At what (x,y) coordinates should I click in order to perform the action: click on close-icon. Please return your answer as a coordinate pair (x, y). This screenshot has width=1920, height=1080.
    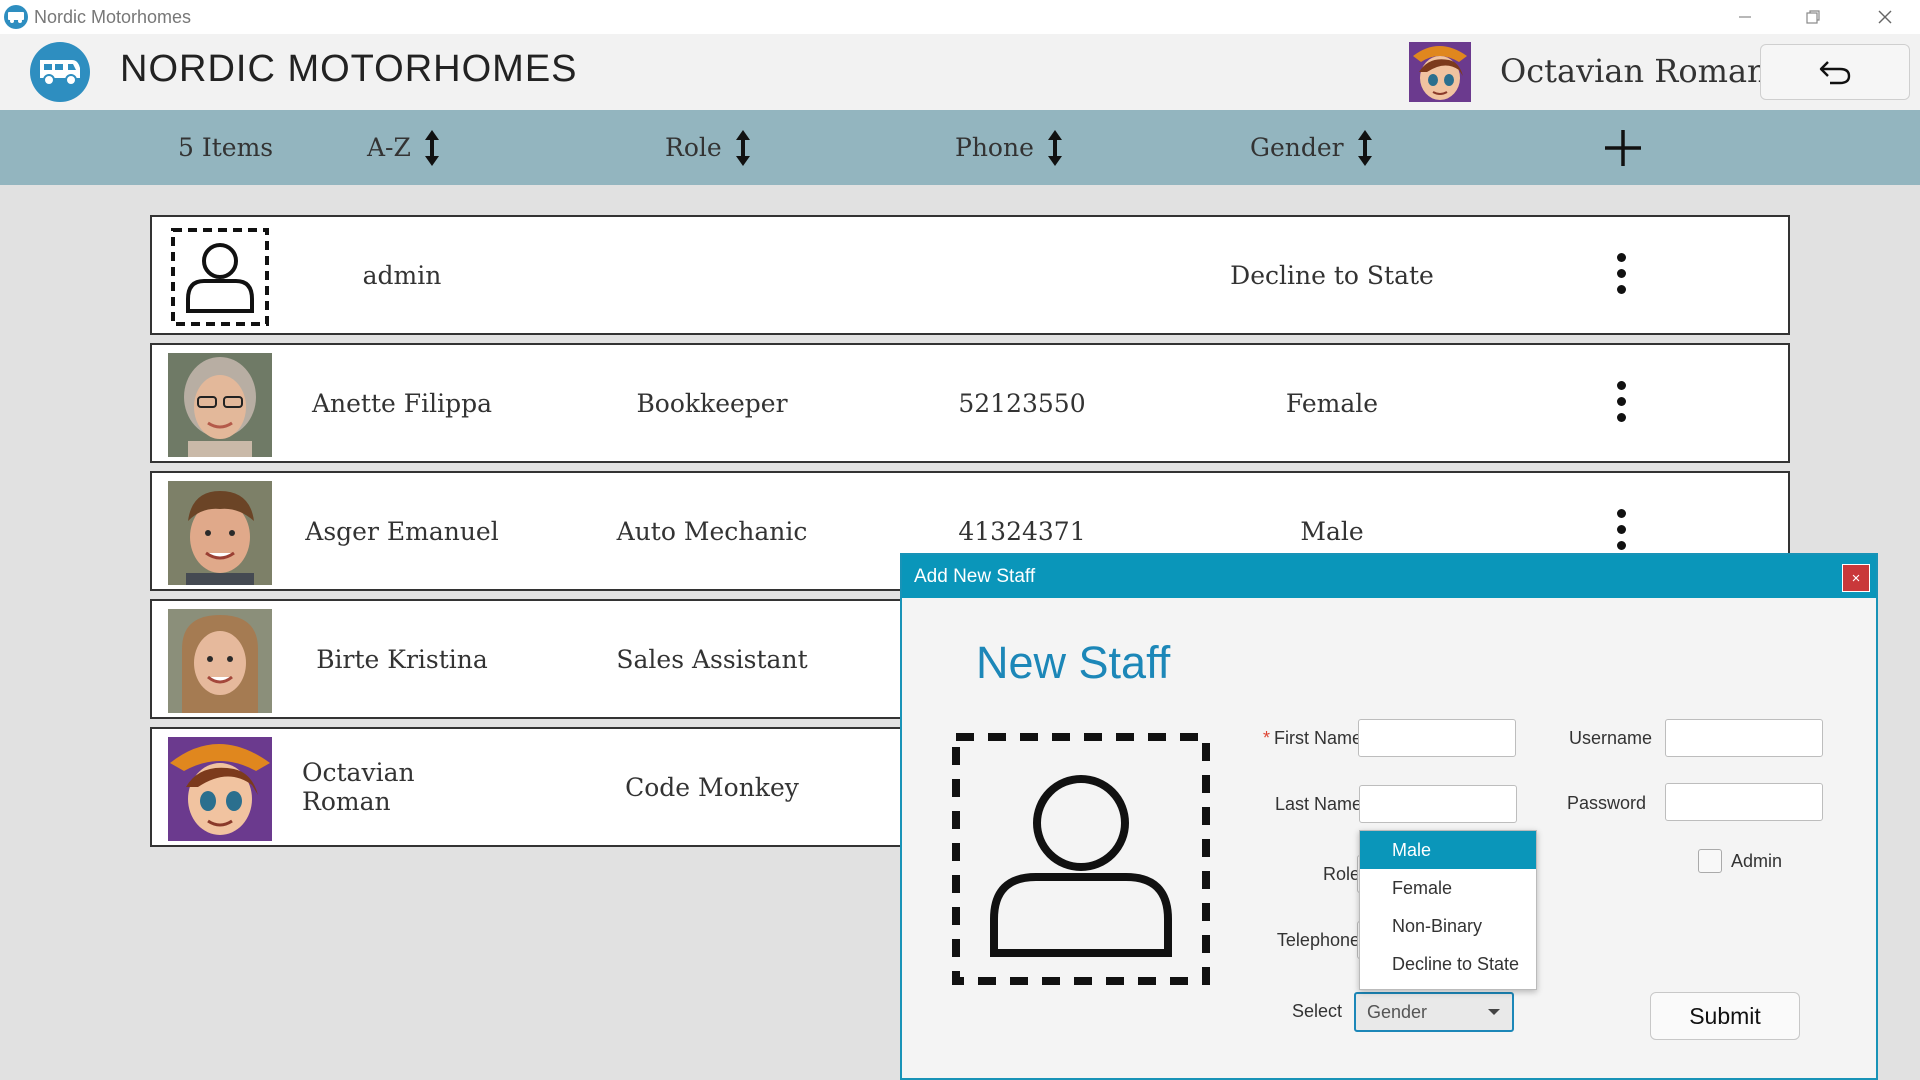
    Looking at the image, I should click on (1885, 17).